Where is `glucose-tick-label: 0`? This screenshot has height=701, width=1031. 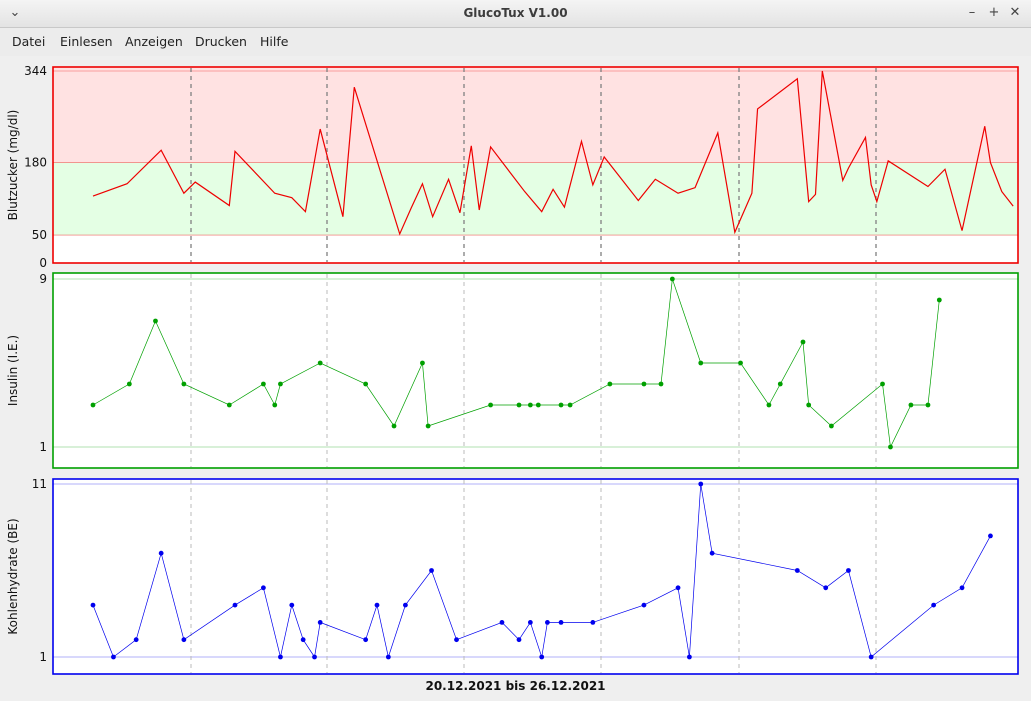 glucose-tick-label: 0 is located at coordinates (43, 263).